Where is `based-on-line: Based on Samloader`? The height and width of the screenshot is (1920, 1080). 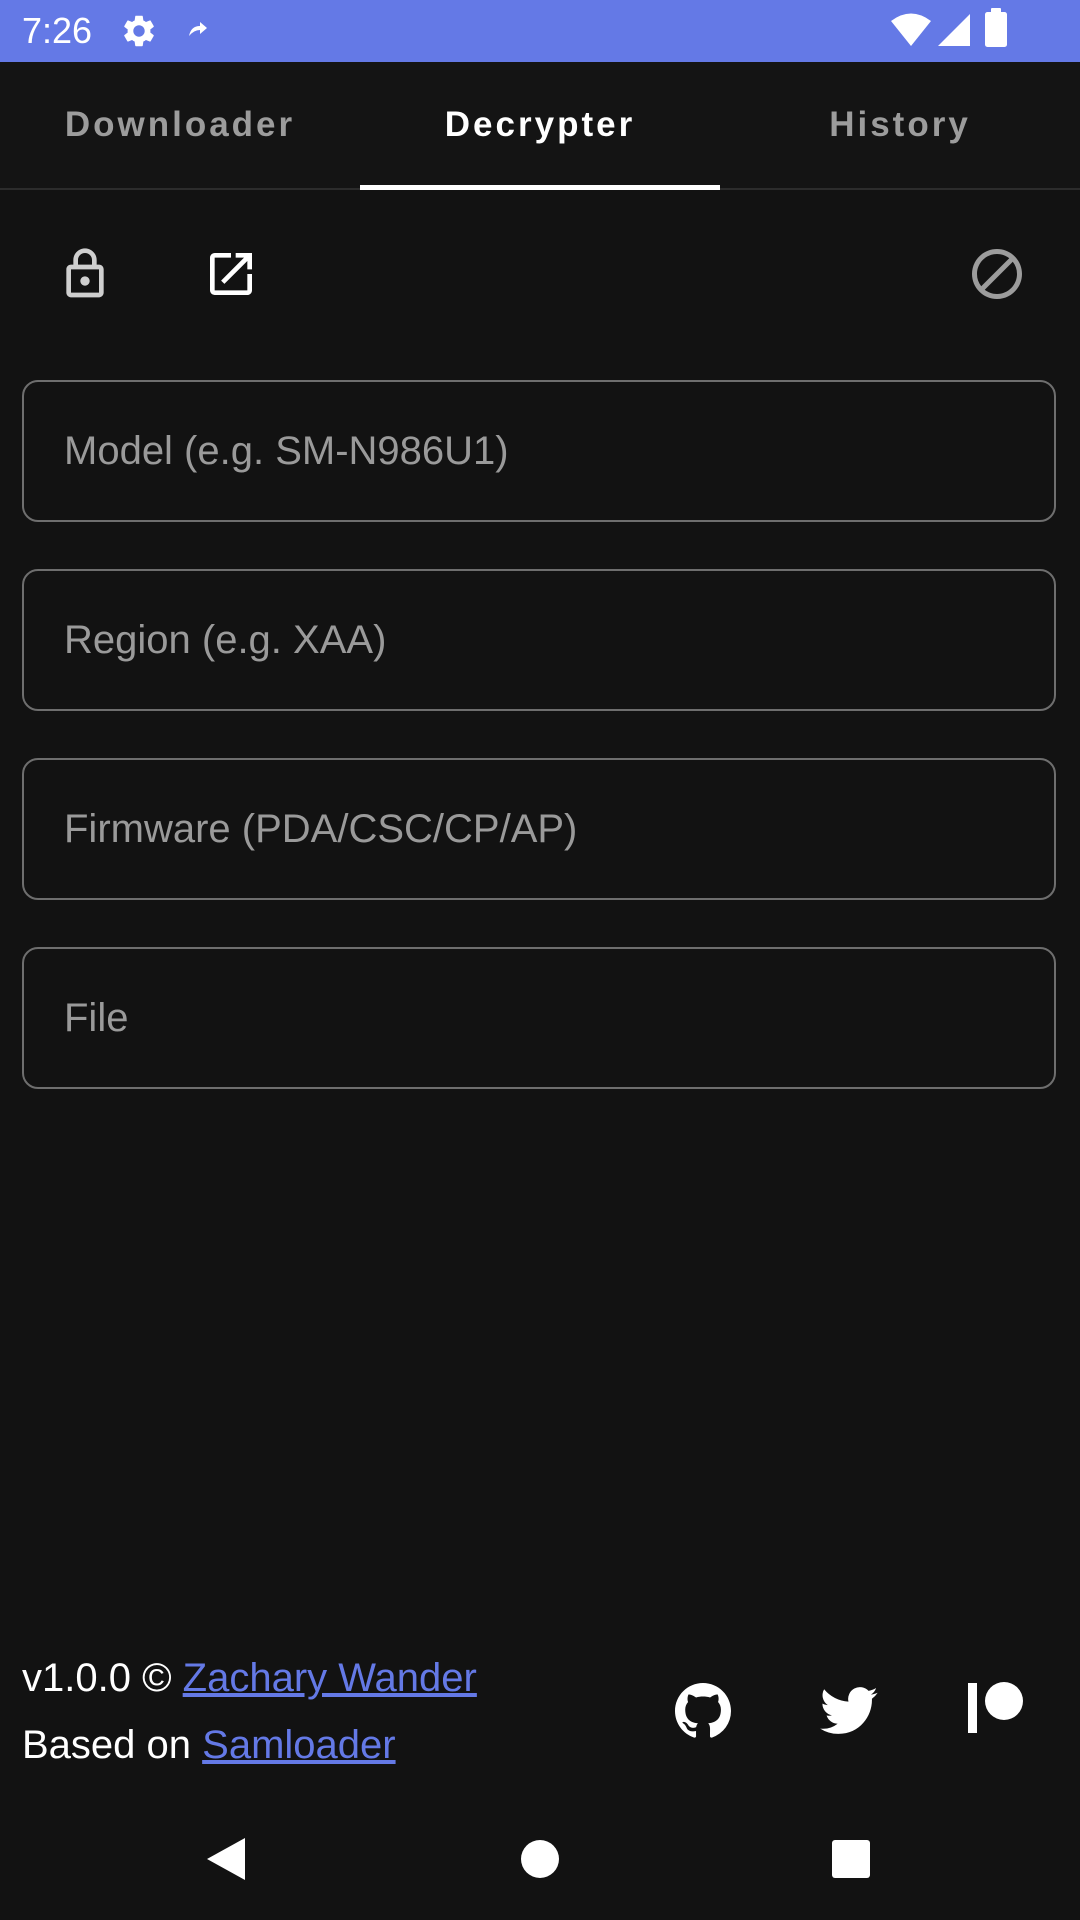
based-on-line: Based on Samloader is located at coordinates (209, 1745).